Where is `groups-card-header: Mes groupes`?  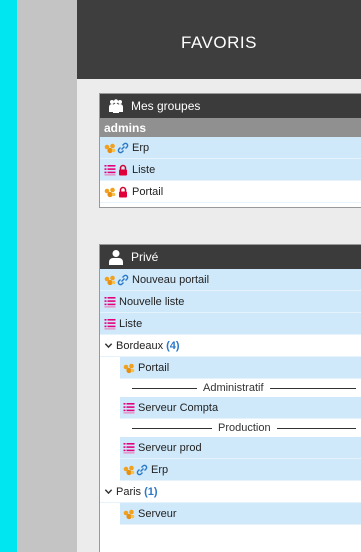
groups-card-header: Mes groupes is located at coordinates (230, 106).